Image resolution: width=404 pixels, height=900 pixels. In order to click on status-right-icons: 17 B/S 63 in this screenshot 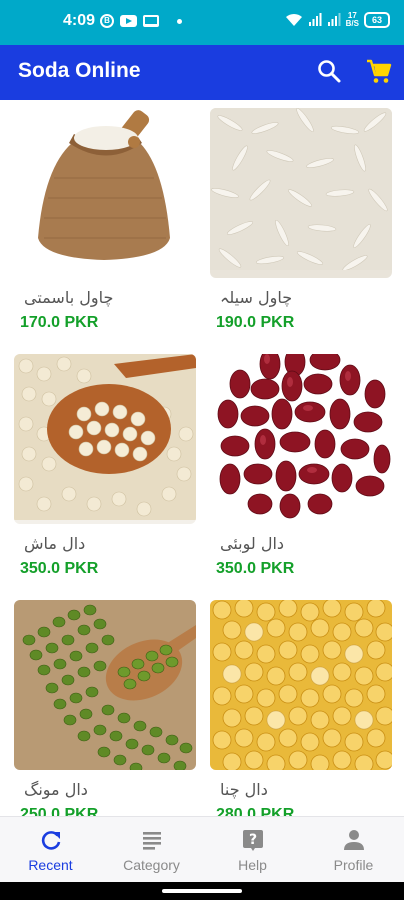, I will do `click(337, 20)`.